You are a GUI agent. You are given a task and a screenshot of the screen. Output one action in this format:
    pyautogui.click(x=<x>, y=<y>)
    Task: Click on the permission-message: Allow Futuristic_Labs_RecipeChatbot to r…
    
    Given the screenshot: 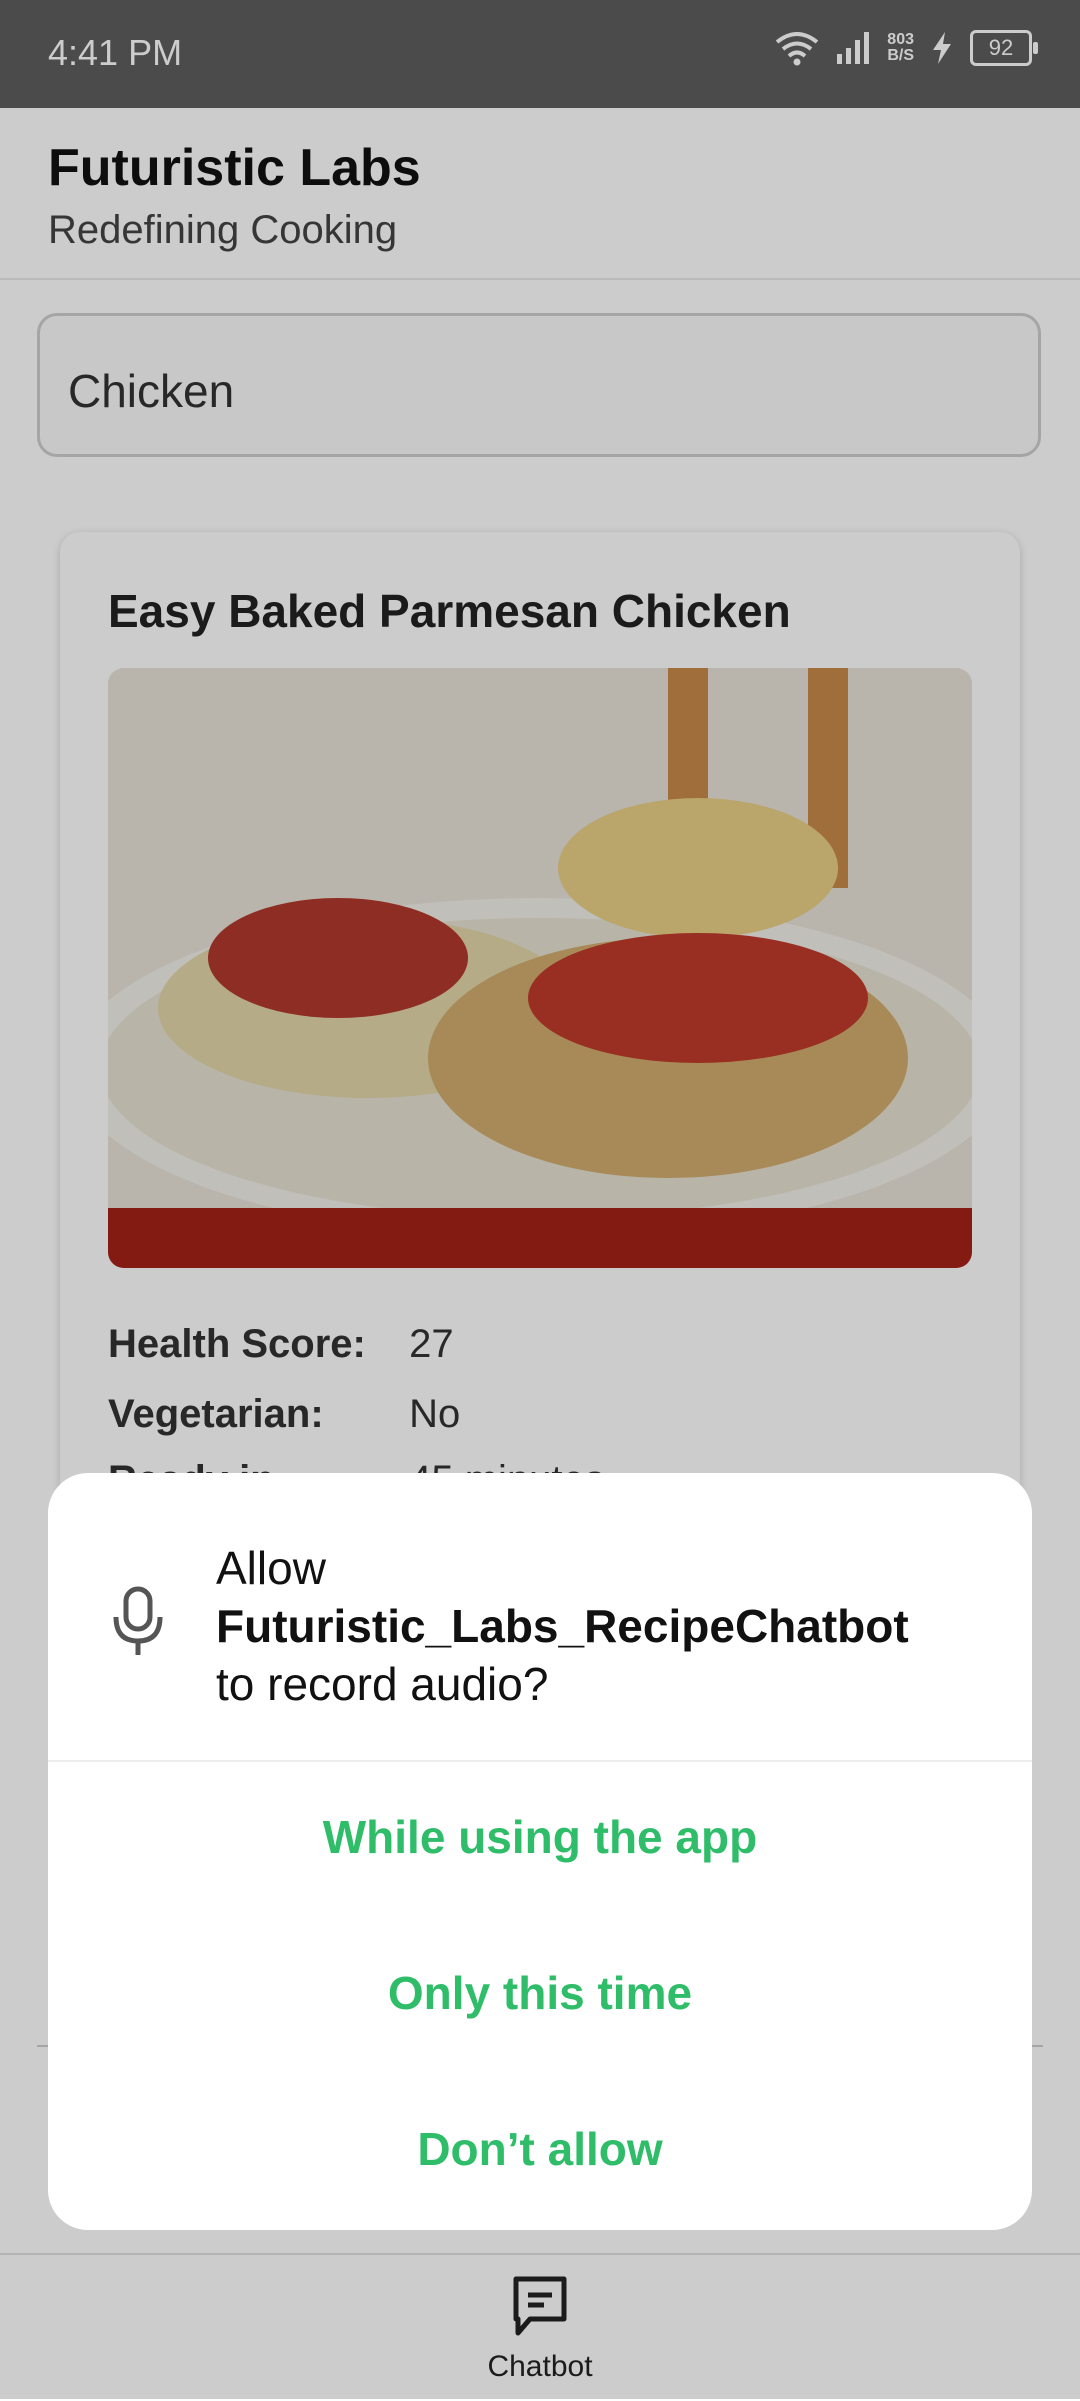 What is the action you would take?
    pyautogui.click(x=606, y=1626)
    